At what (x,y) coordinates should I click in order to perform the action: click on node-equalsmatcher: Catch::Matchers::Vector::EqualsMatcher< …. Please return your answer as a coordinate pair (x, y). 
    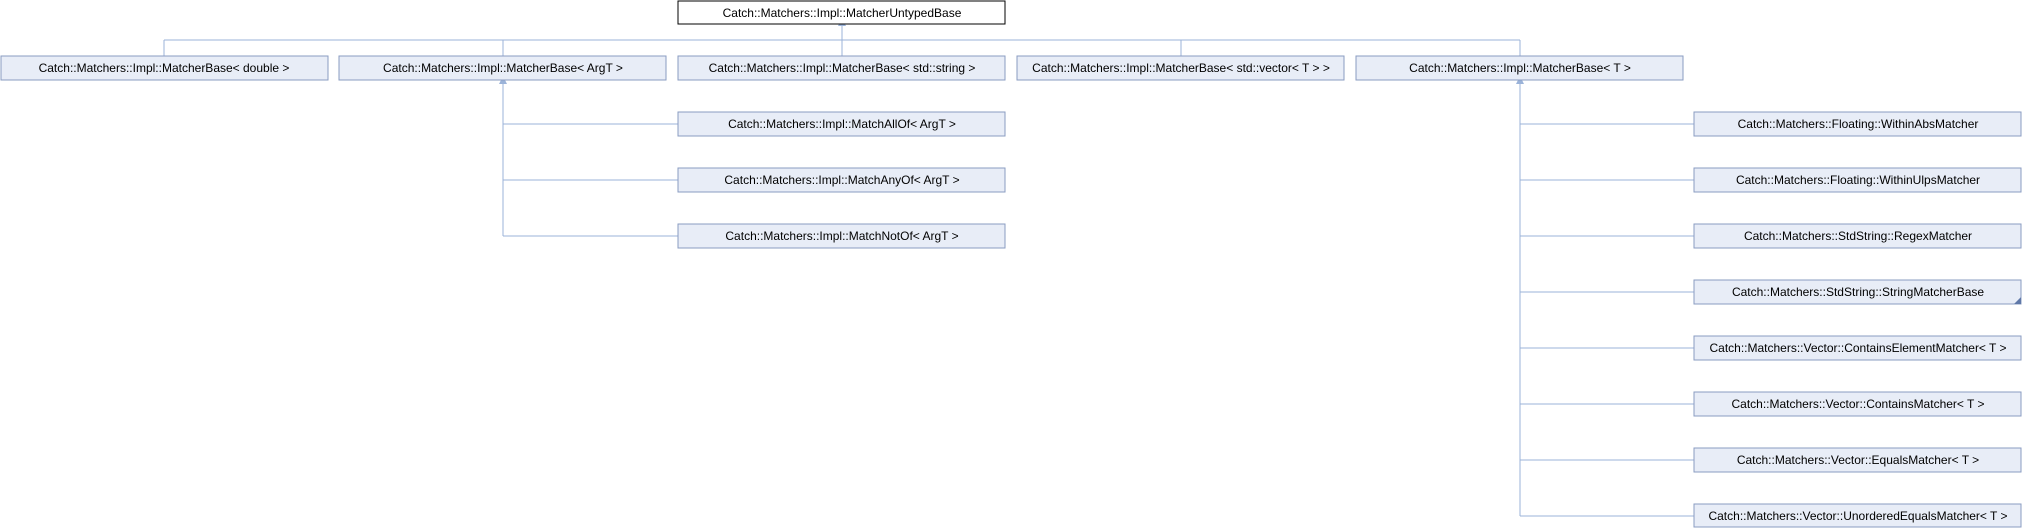
    Looking at the image, I should click on (1857, 460).